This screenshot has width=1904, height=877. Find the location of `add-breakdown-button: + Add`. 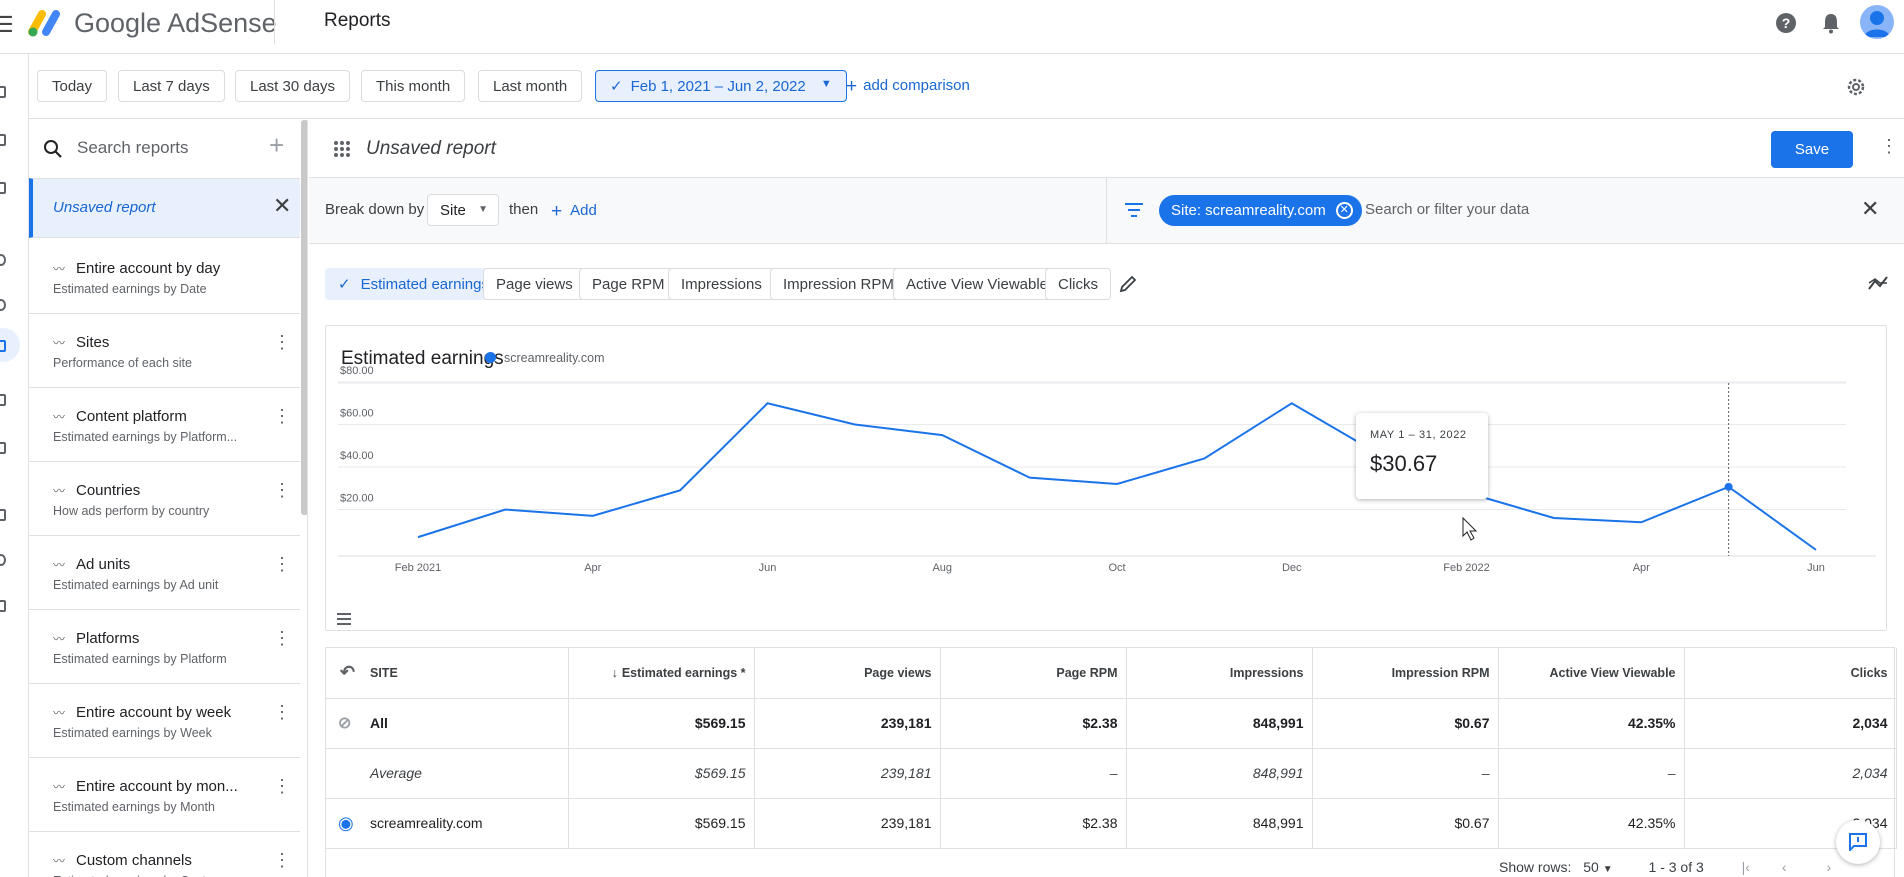

add-breakdown-button: + Add is located at coordinates (574, 212).